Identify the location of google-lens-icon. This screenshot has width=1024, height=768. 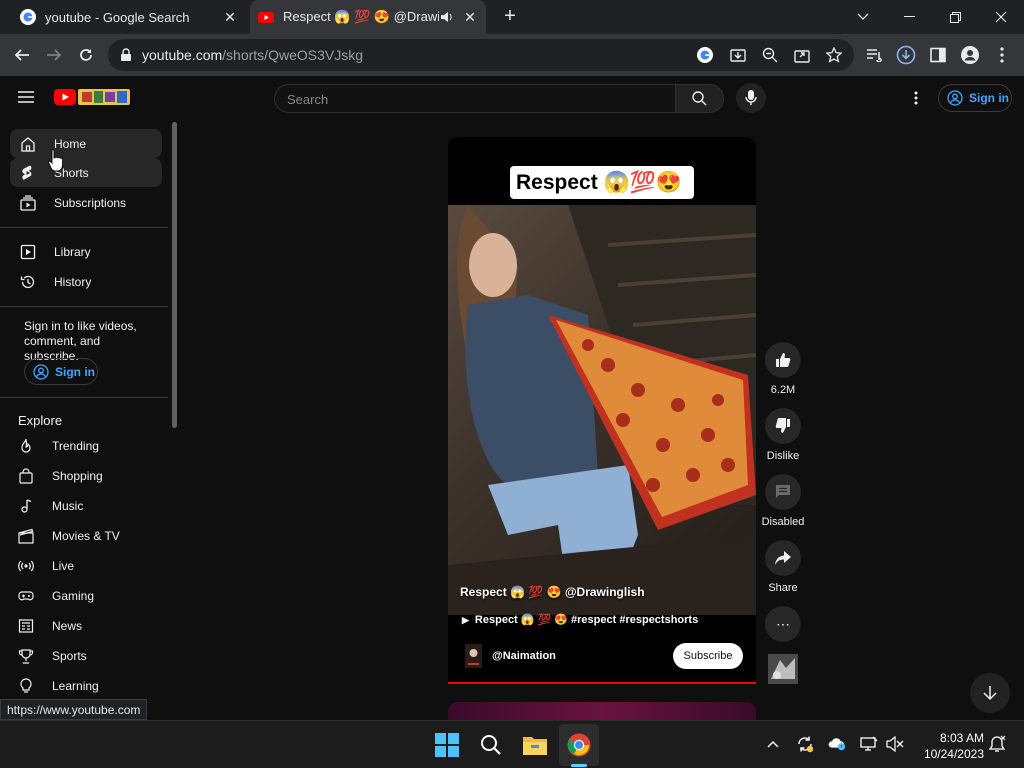
(705, 55).